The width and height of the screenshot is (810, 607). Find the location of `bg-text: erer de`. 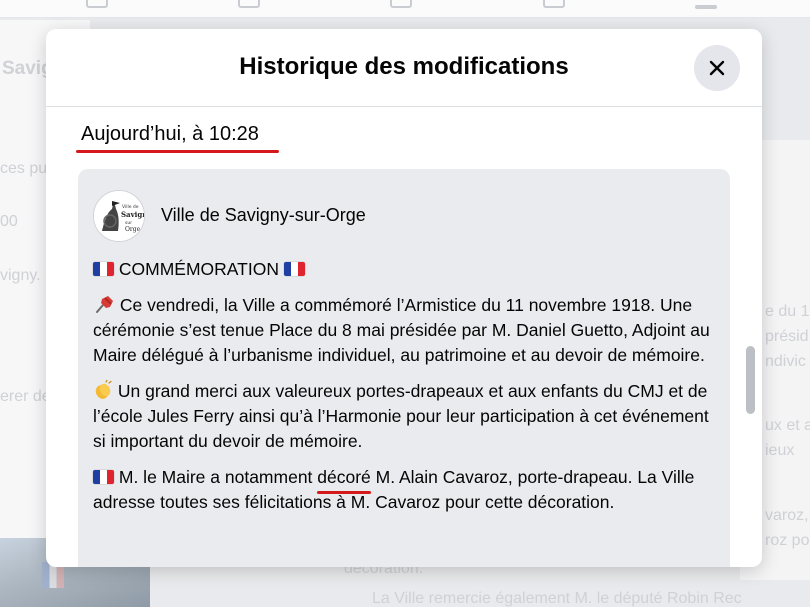

bg-text: erer de is located at coordinates (25, 396).